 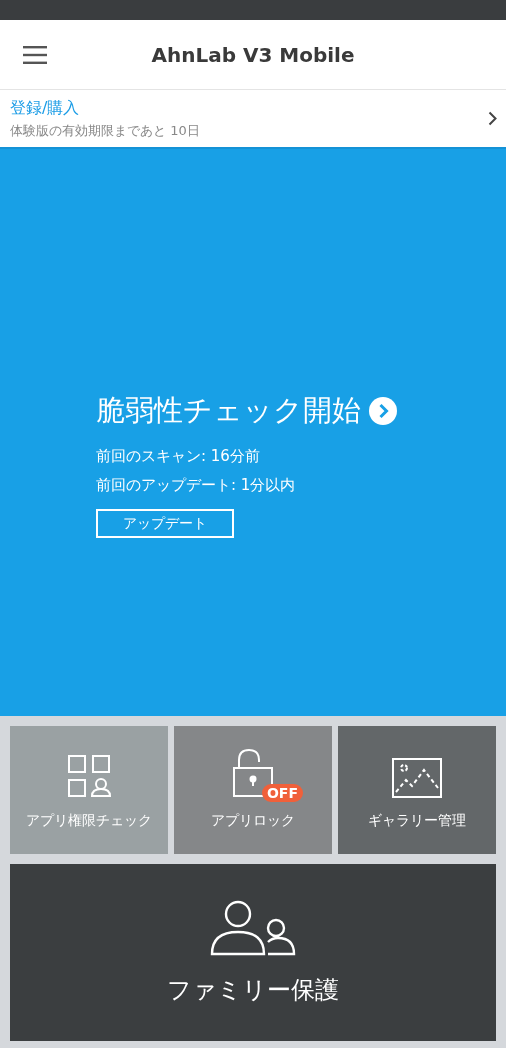 I want to click on trial-note: 体験版の有効期限まであと 10日, so click(x=105, y=130).